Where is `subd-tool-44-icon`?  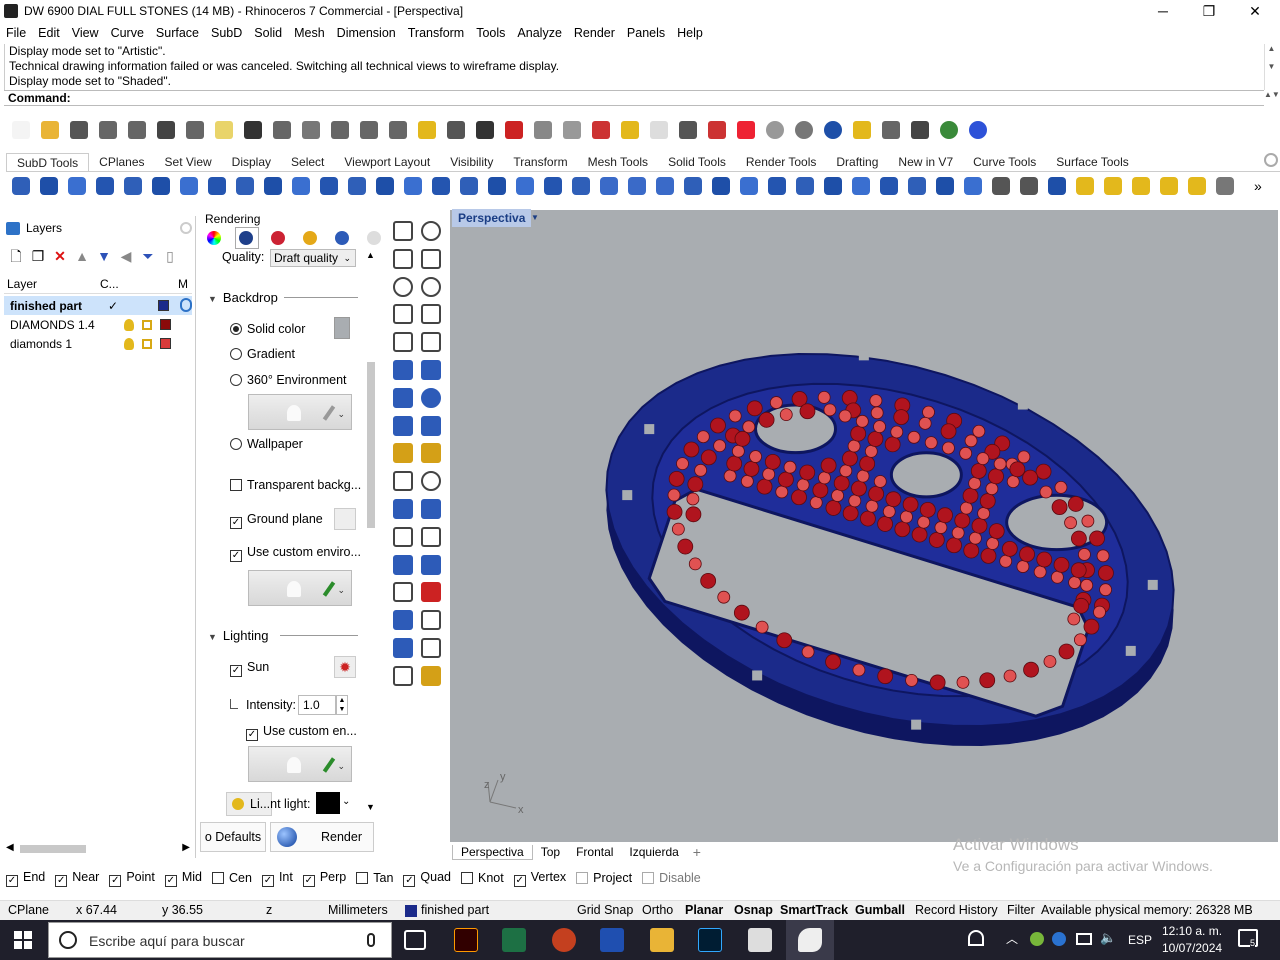
subd-tool-44-icon is located at coordinates (1225, 186).